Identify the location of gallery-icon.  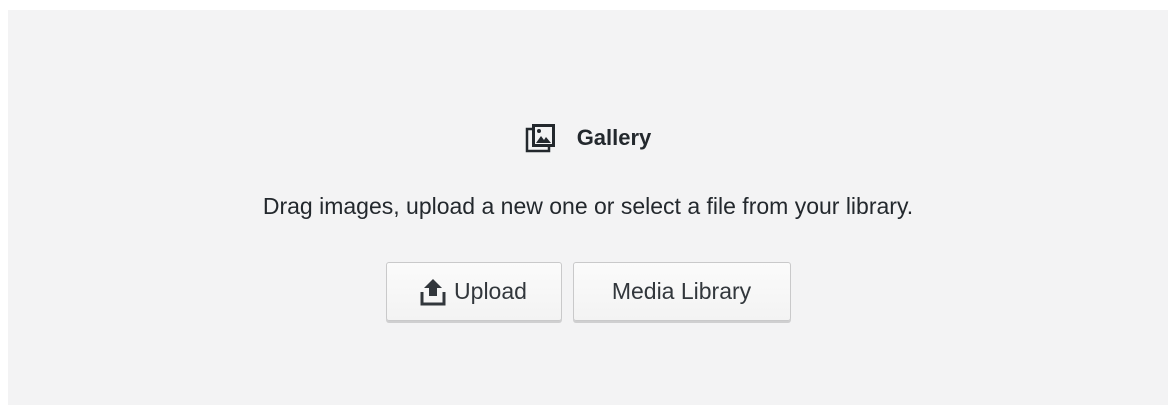
(541, 138).